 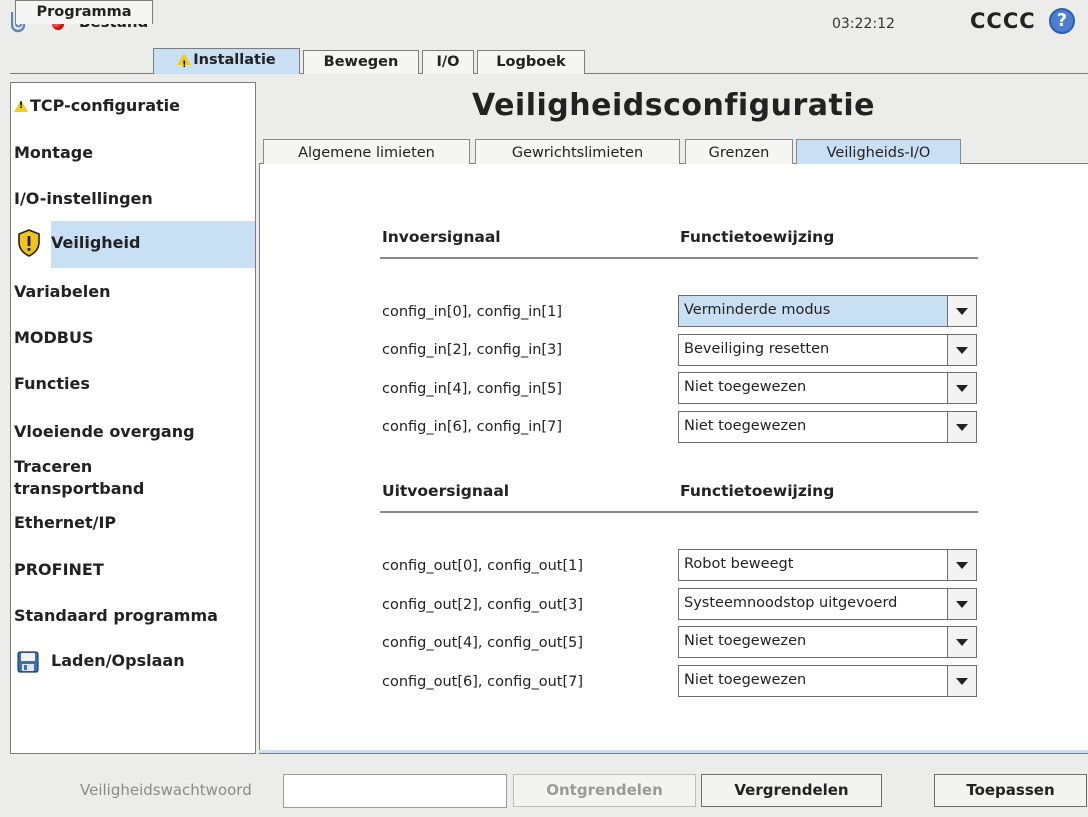 I want to click on select-value: Verminderde modus, so click(x=757, y=310).